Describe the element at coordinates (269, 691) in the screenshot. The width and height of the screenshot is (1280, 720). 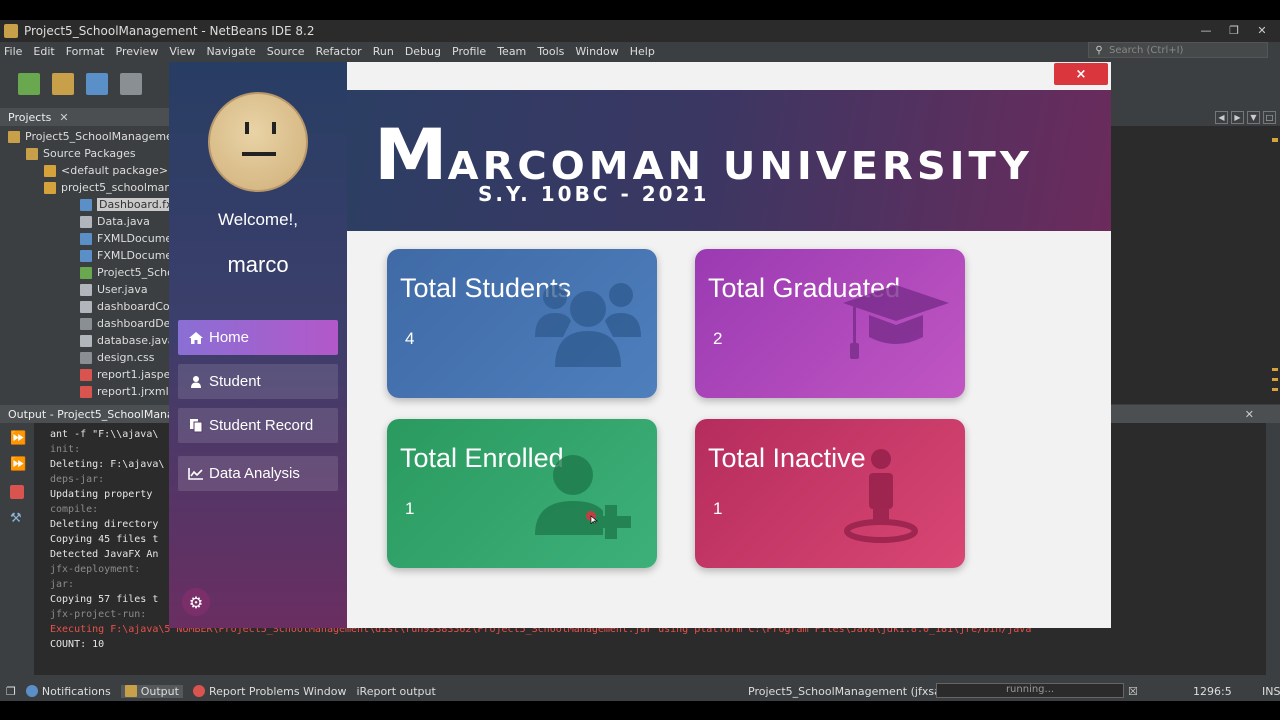
I see `report-problems-button: Report Problems Window` at that location.